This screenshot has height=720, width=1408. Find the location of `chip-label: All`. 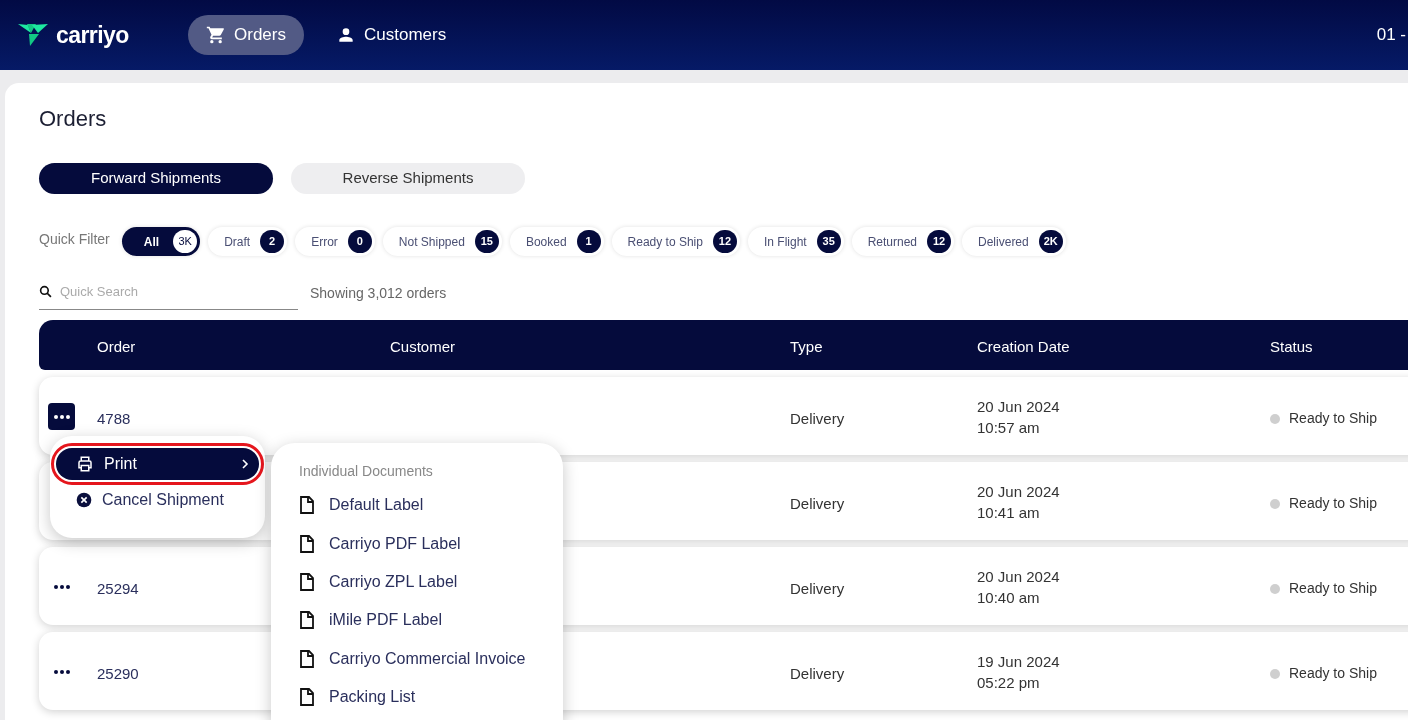

chip-label: All is located at coordinates (151, 242).